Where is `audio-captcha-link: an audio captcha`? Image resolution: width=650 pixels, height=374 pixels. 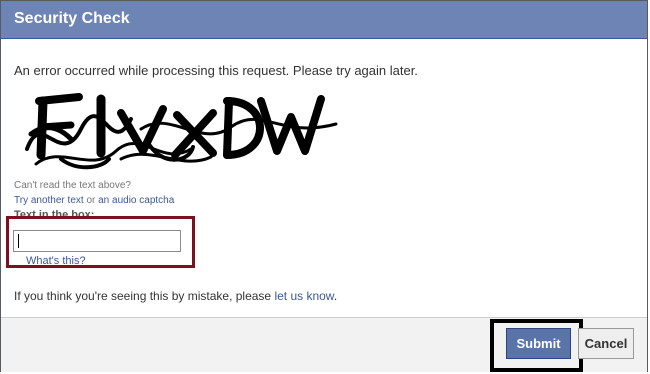 audio-captcha-link: an audio captcha is located at coordinates (136, 200).